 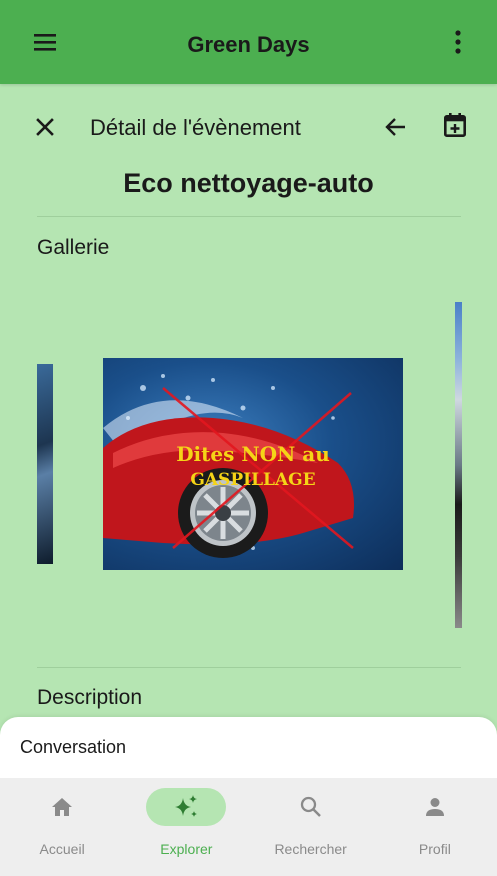 I want to click on sparkle-icon, so click(x=186, y=807).